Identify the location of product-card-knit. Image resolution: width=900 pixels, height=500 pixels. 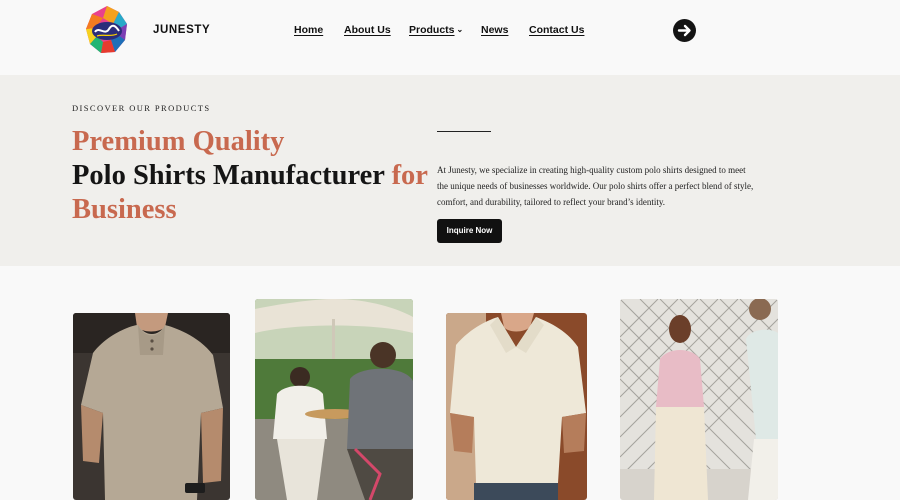
(516, 406).